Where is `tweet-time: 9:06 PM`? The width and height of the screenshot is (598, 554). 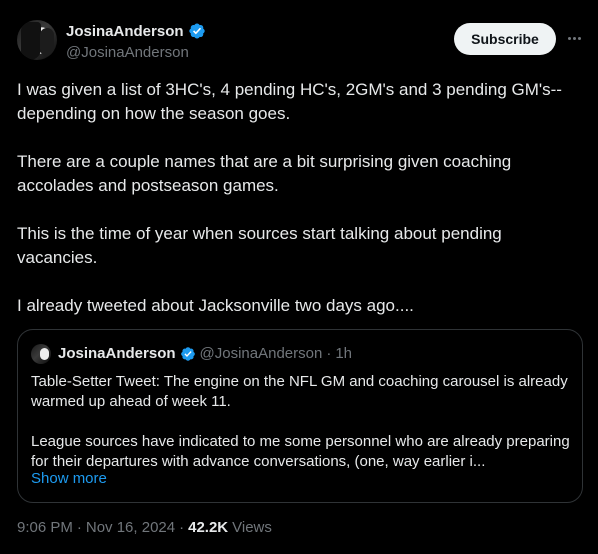 tweet-time: 9:06 PM is located at coordinates (45, 527).